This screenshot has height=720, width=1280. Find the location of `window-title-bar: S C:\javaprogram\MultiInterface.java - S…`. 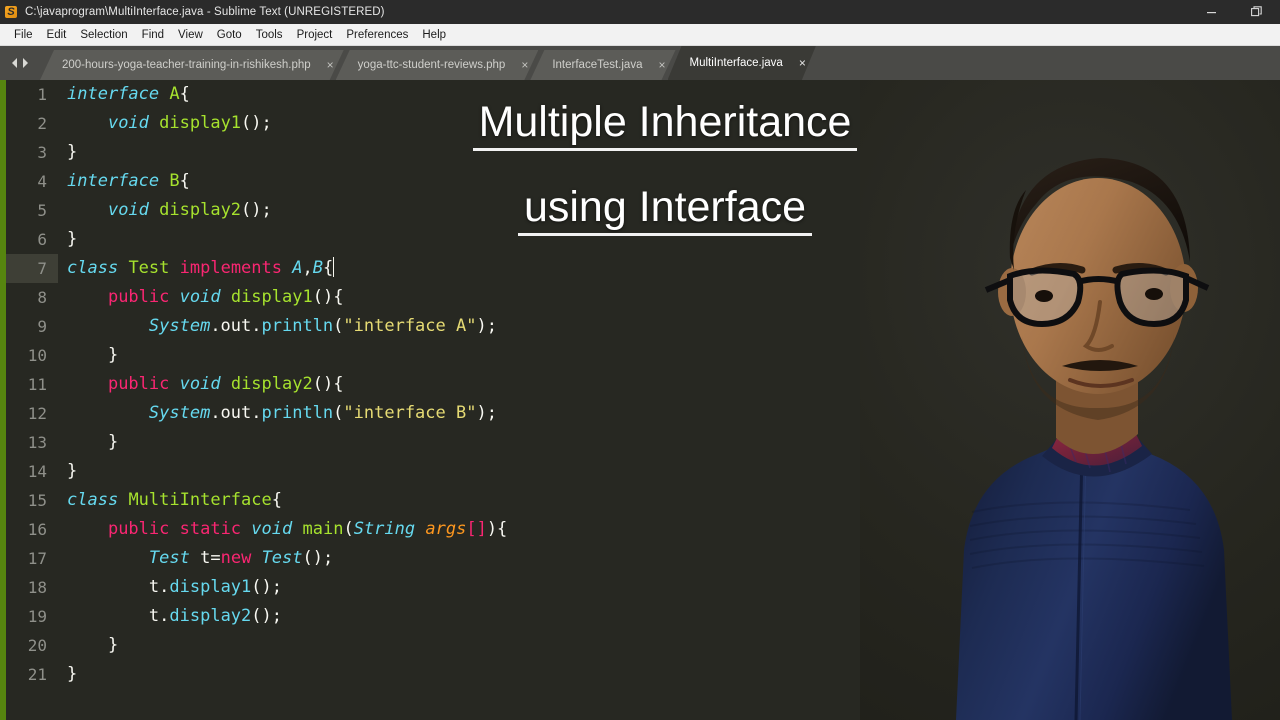

window-title-bar: S C:\javaprogram\MultiInterface.java - S… is located at coordinates (640, 12).